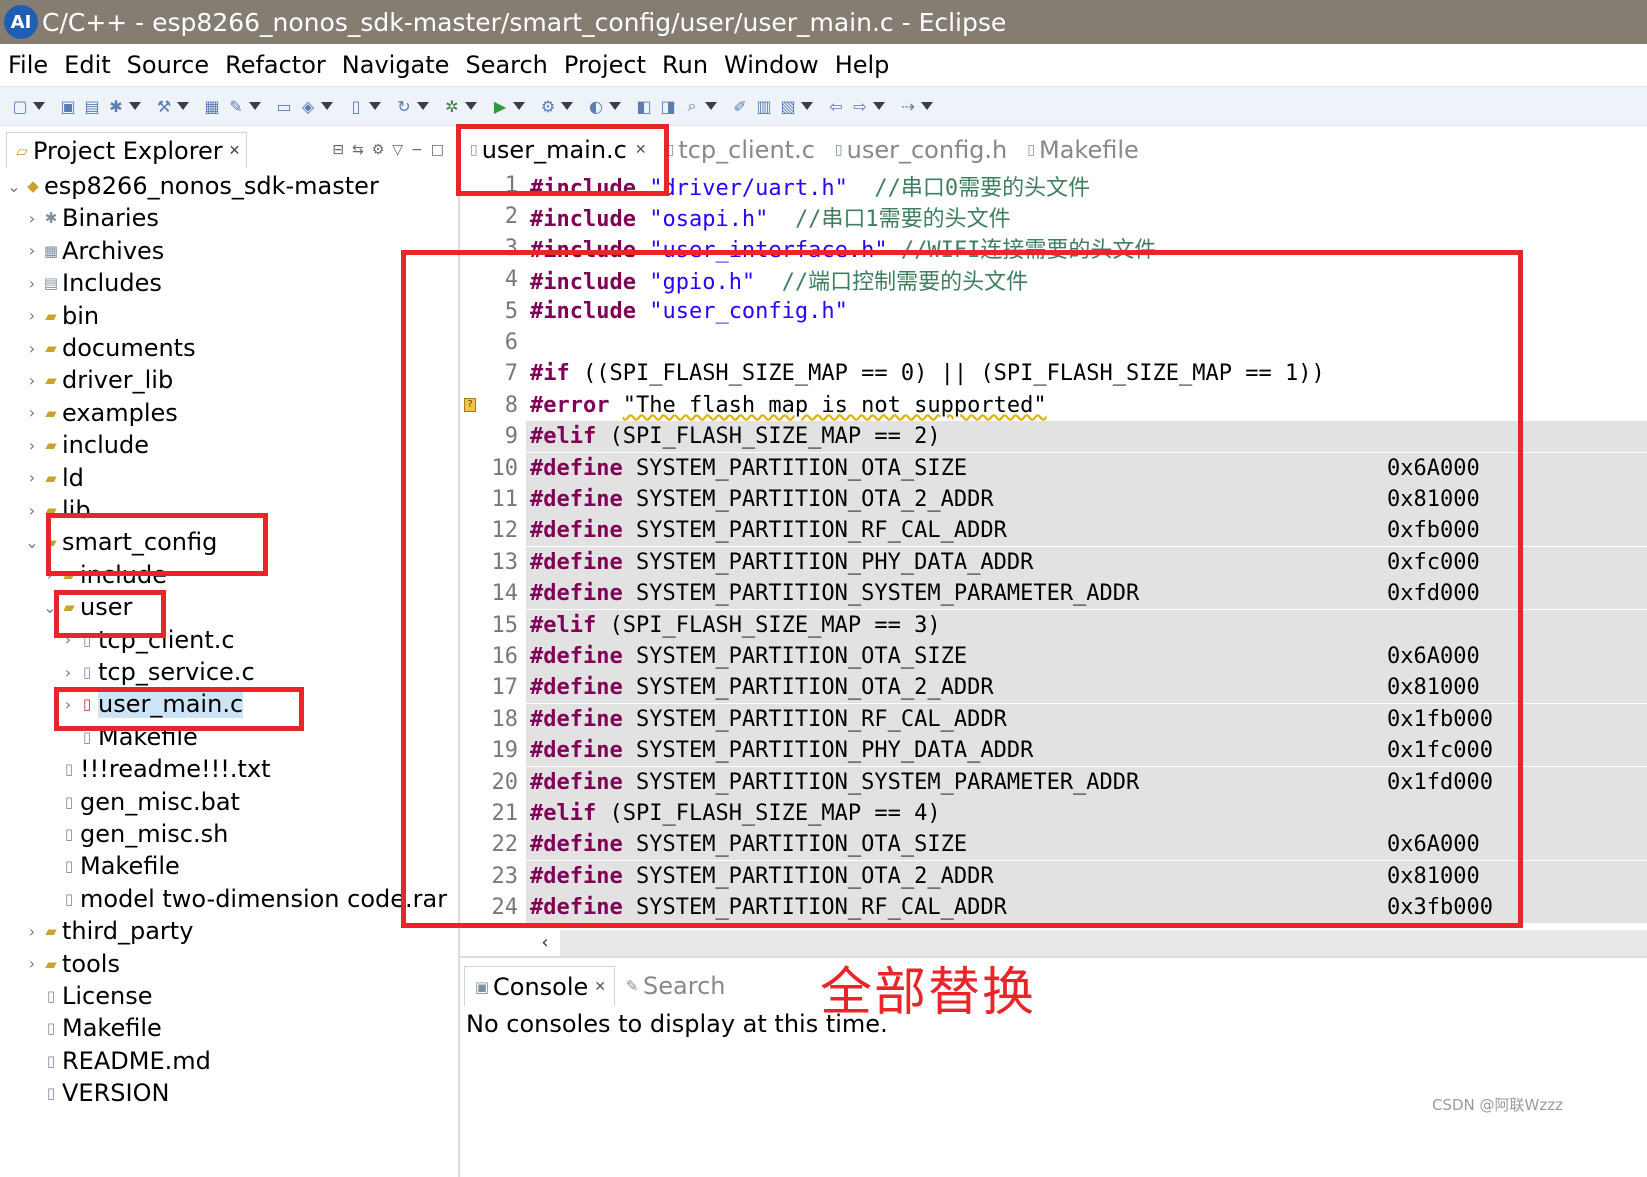 The image size is (1647, 1177). Describe the element at coordinates (506, 65) in the screenshot. I see `menu-search: Search` at that location.